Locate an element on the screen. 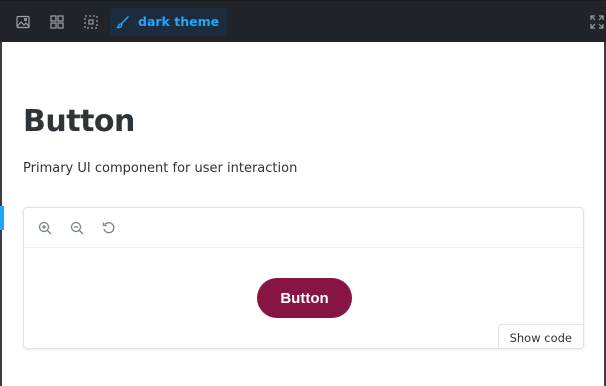 Image resolution: width=606 pixels, height=386 pixels. theme-toggle-button: dark theme is located at coordinates (169, 21).